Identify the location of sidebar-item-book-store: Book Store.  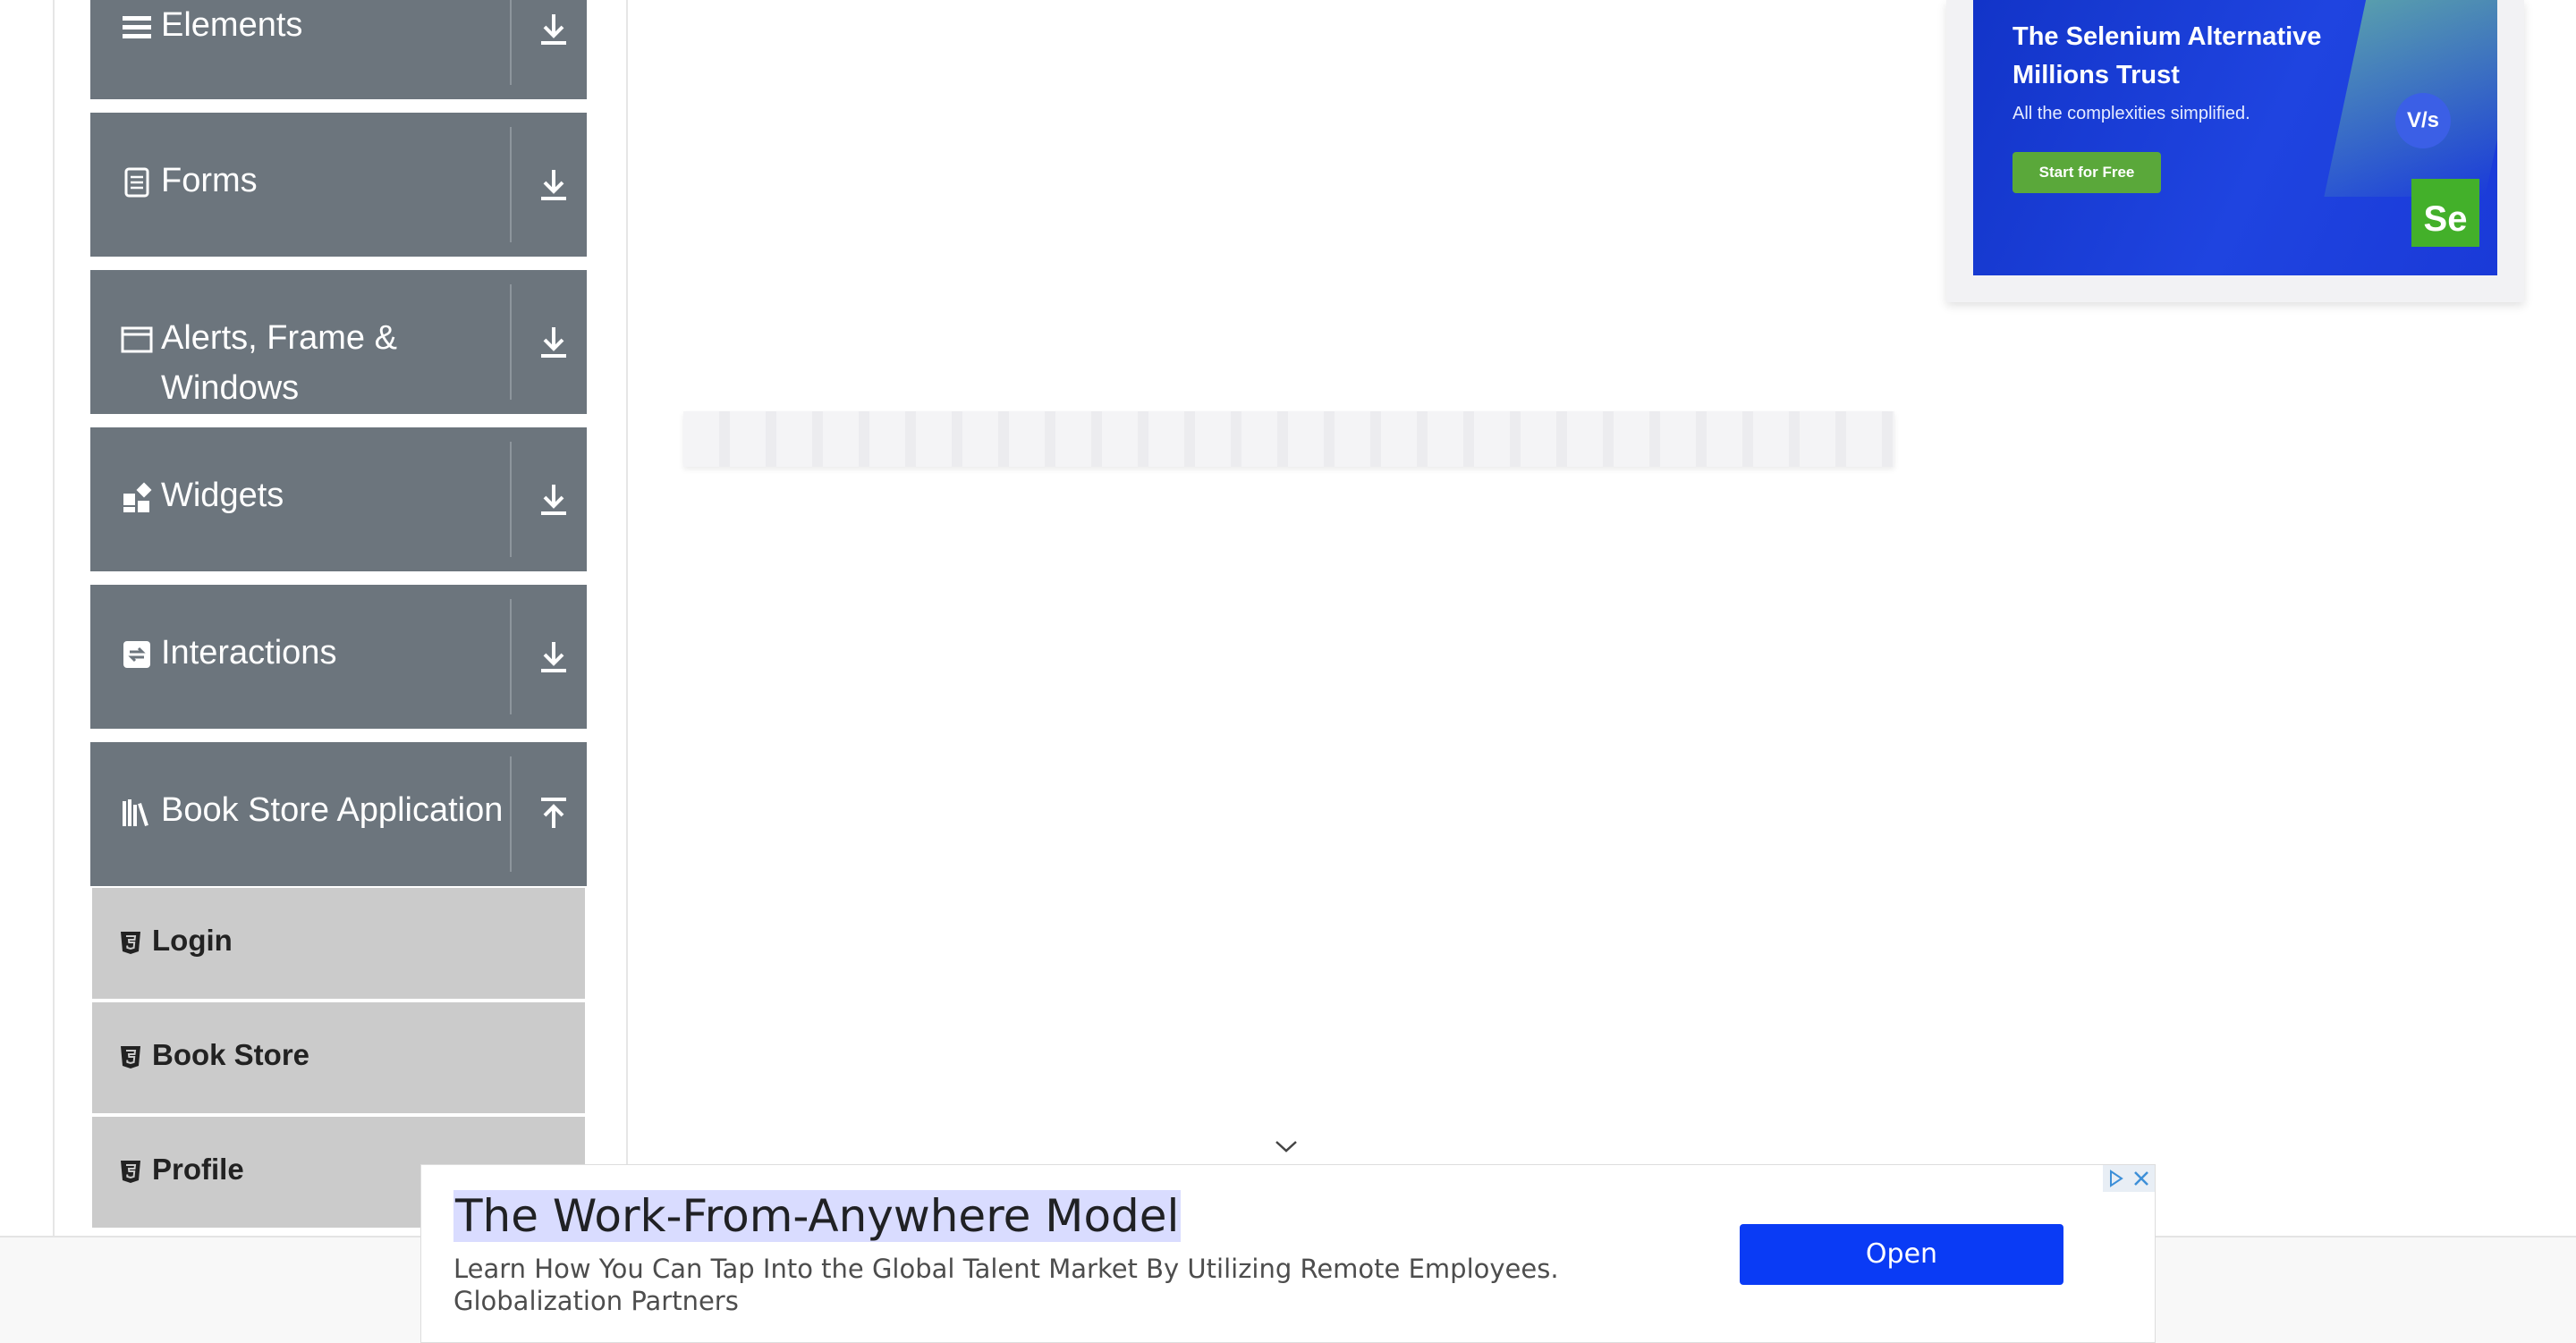
(338, 1057).